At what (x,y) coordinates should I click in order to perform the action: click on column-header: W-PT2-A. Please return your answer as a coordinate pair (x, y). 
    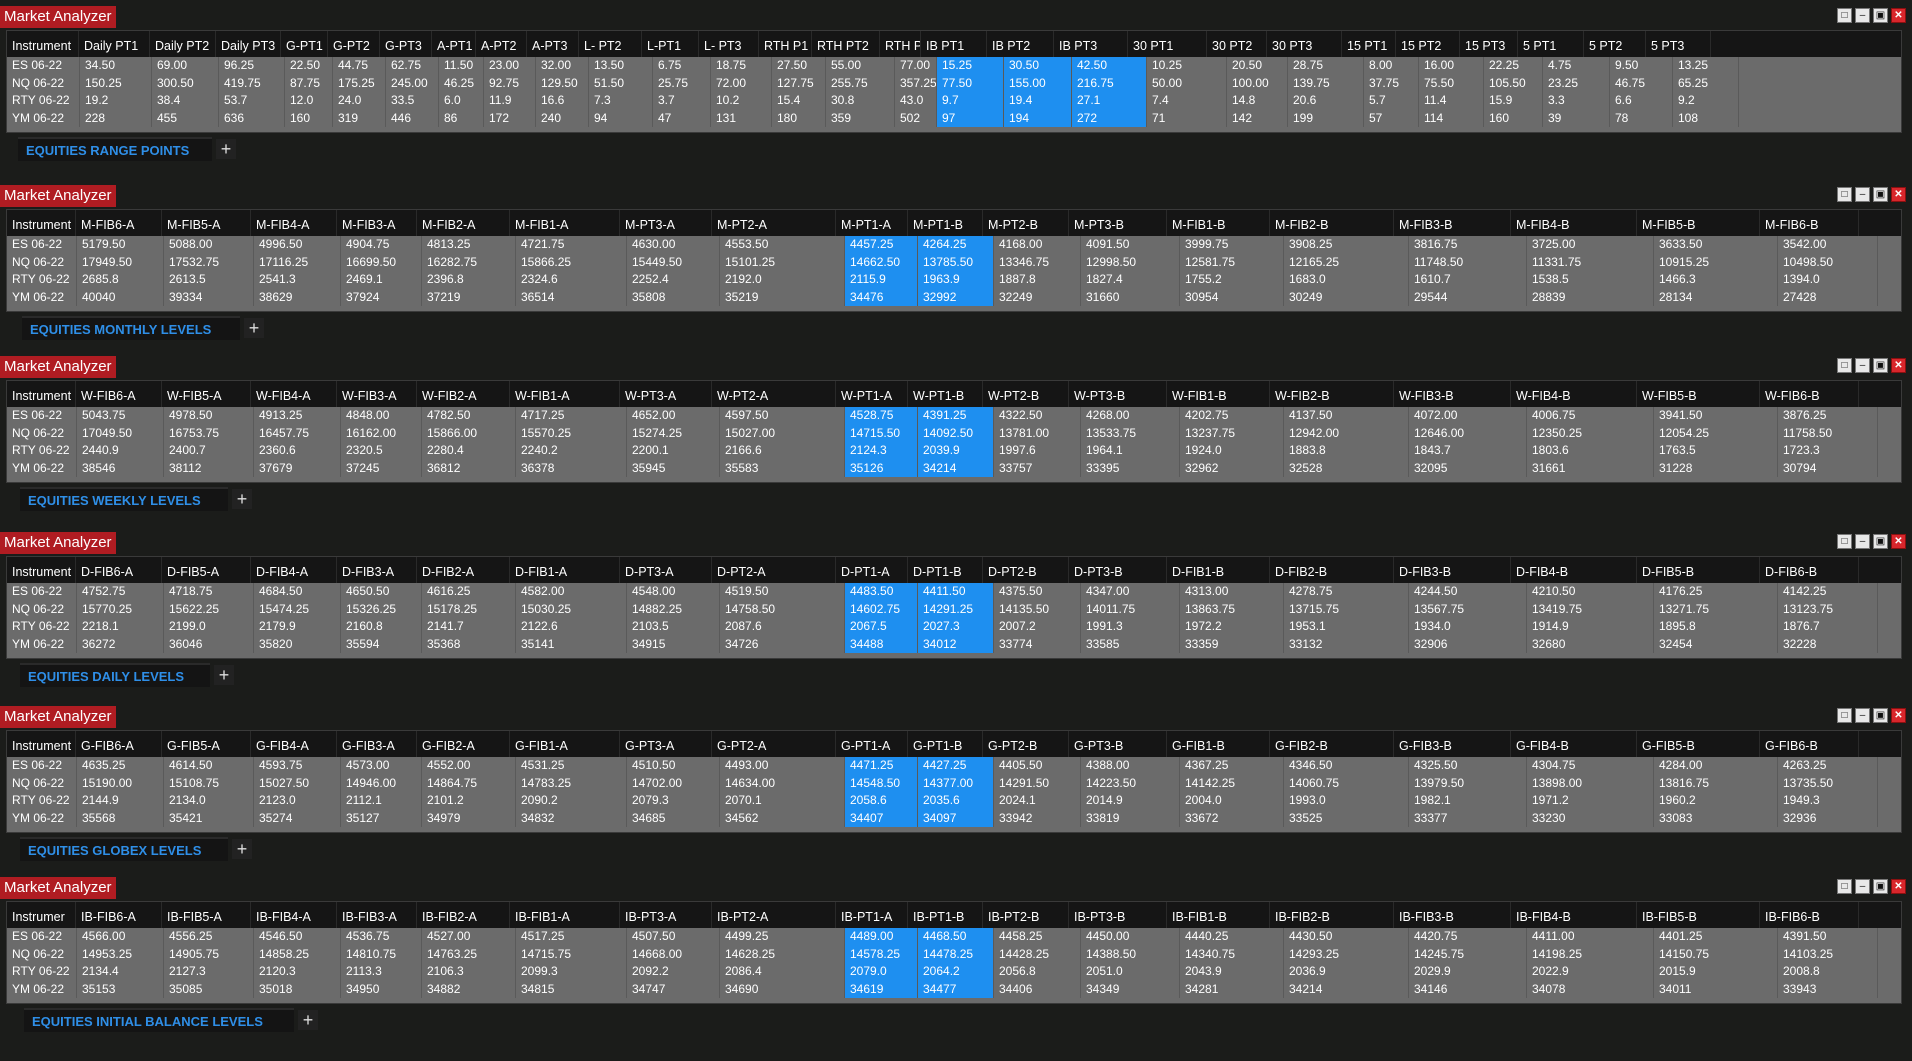
    Looking at the image, I should click on (774, 394).